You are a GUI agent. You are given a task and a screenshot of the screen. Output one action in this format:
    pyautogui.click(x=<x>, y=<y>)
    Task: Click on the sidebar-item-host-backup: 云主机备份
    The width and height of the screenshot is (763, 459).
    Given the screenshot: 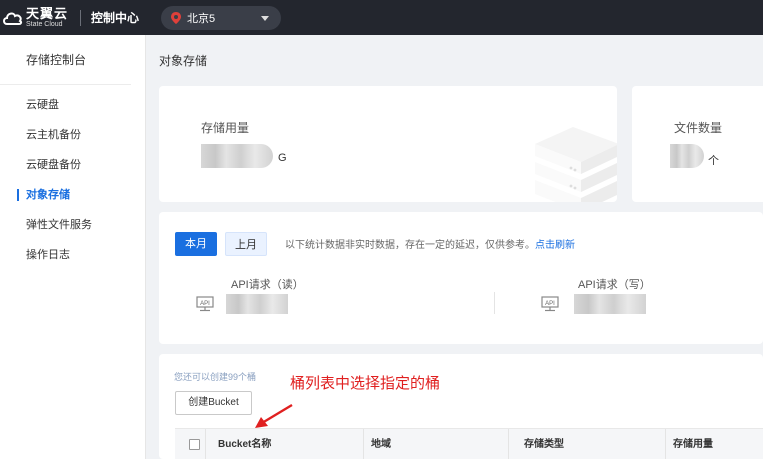 What is the action you would take?
    pyautogui.click(x=72, y=135)
    